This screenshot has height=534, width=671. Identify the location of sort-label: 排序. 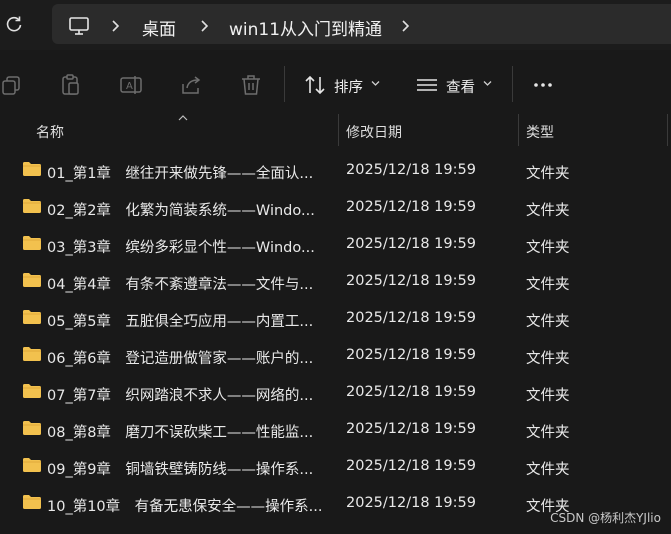
(348, 88).